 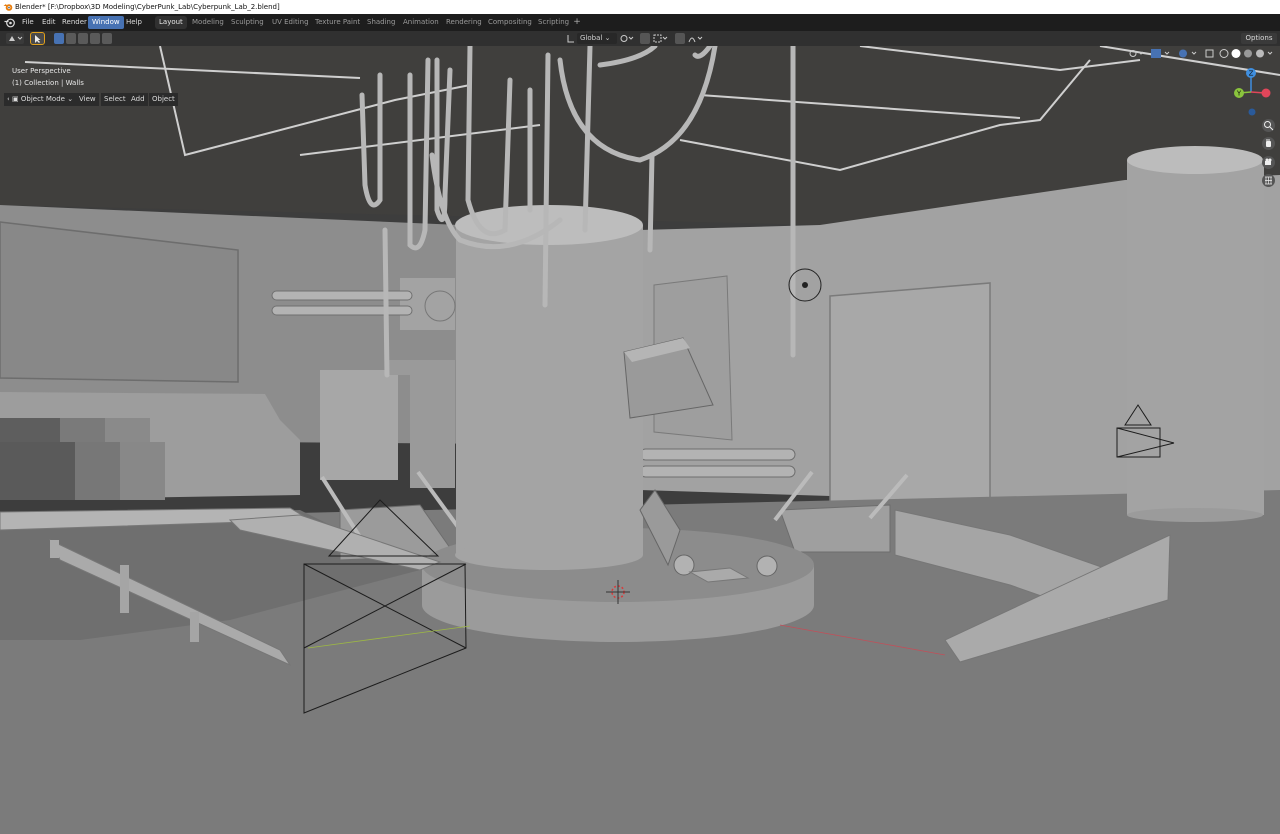 I want to click on menu-help: Help, so click(x=134, y=22).